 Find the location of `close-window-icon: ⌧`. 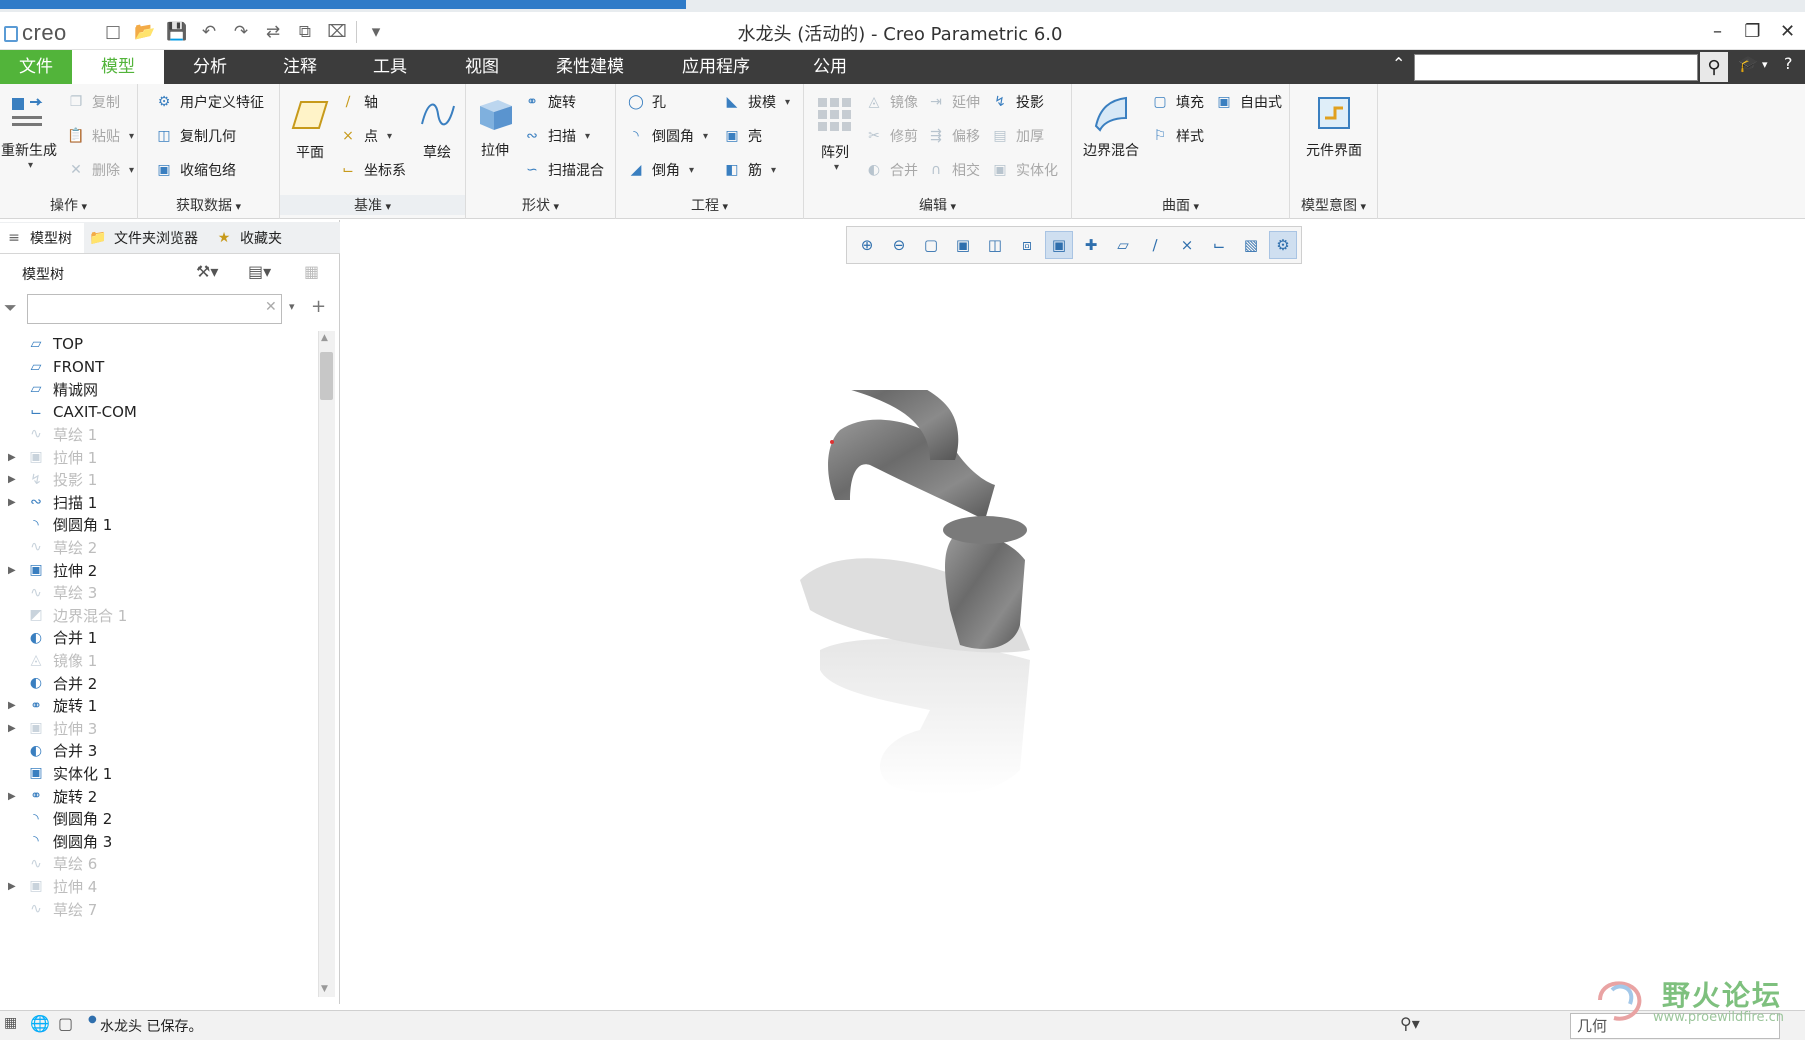

close-window-icon: ⌧ is located at coordinates (337, 32).